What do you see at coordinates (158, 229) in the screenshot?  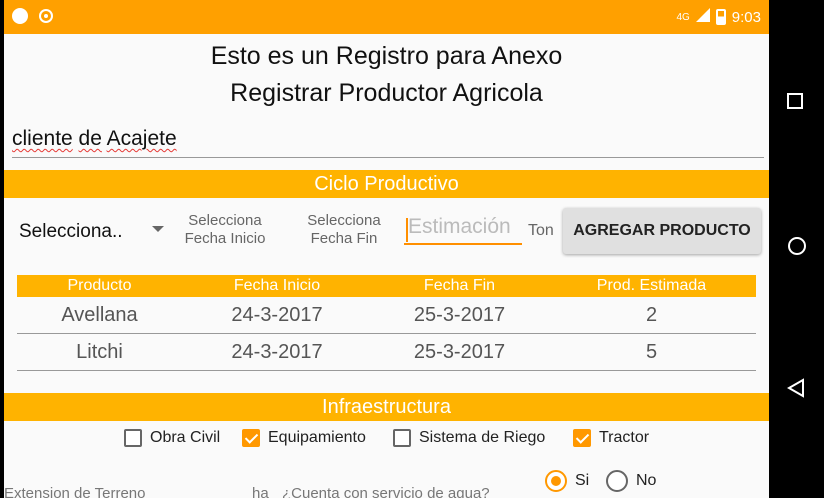 I see `dropdown-arrow-icon` at bounding box center [158, 229].